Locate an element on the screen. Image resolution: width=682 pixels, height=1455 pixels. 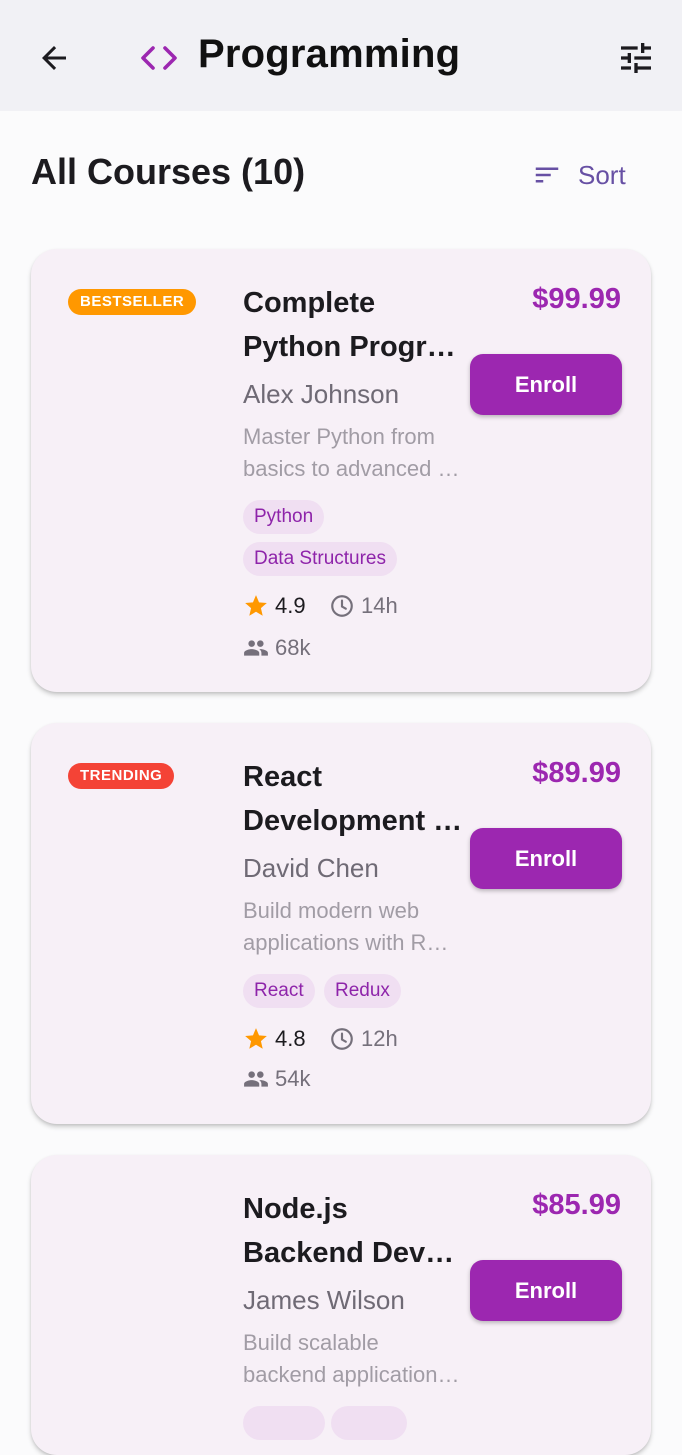
page-title: Programming is located at coordinates (329, 54).